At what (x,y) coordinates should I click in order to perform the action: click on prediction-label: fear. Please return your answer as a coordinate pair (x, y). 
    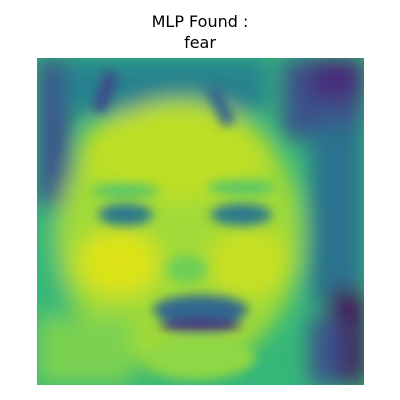
    Looking at the image, I should click on (200, 42).